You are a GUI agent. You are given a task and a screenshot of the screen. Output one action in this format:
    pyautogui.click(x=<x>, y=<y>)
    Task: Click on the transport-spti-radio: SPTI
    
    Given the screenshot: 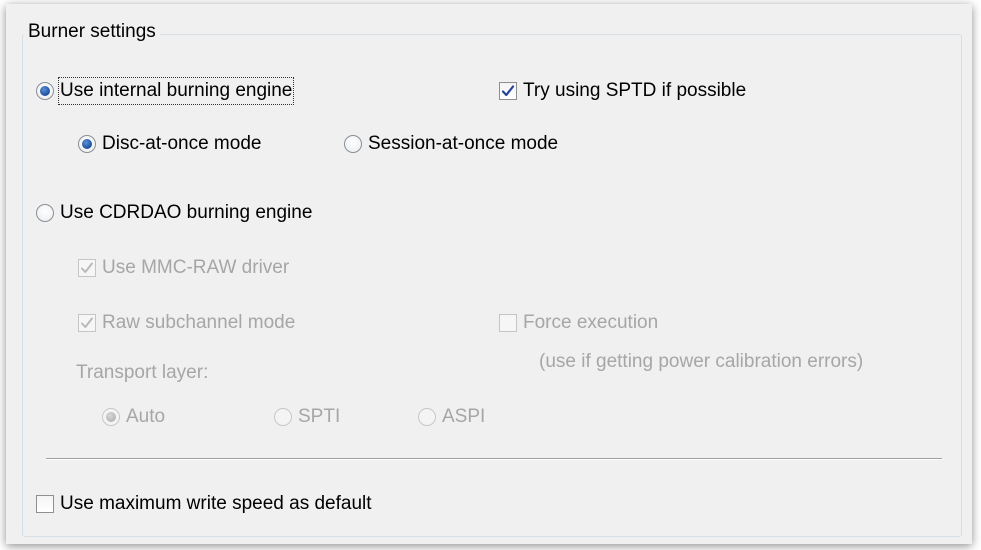 What is the action you would take?
    pyautogui.click(x=307, y=417)
    